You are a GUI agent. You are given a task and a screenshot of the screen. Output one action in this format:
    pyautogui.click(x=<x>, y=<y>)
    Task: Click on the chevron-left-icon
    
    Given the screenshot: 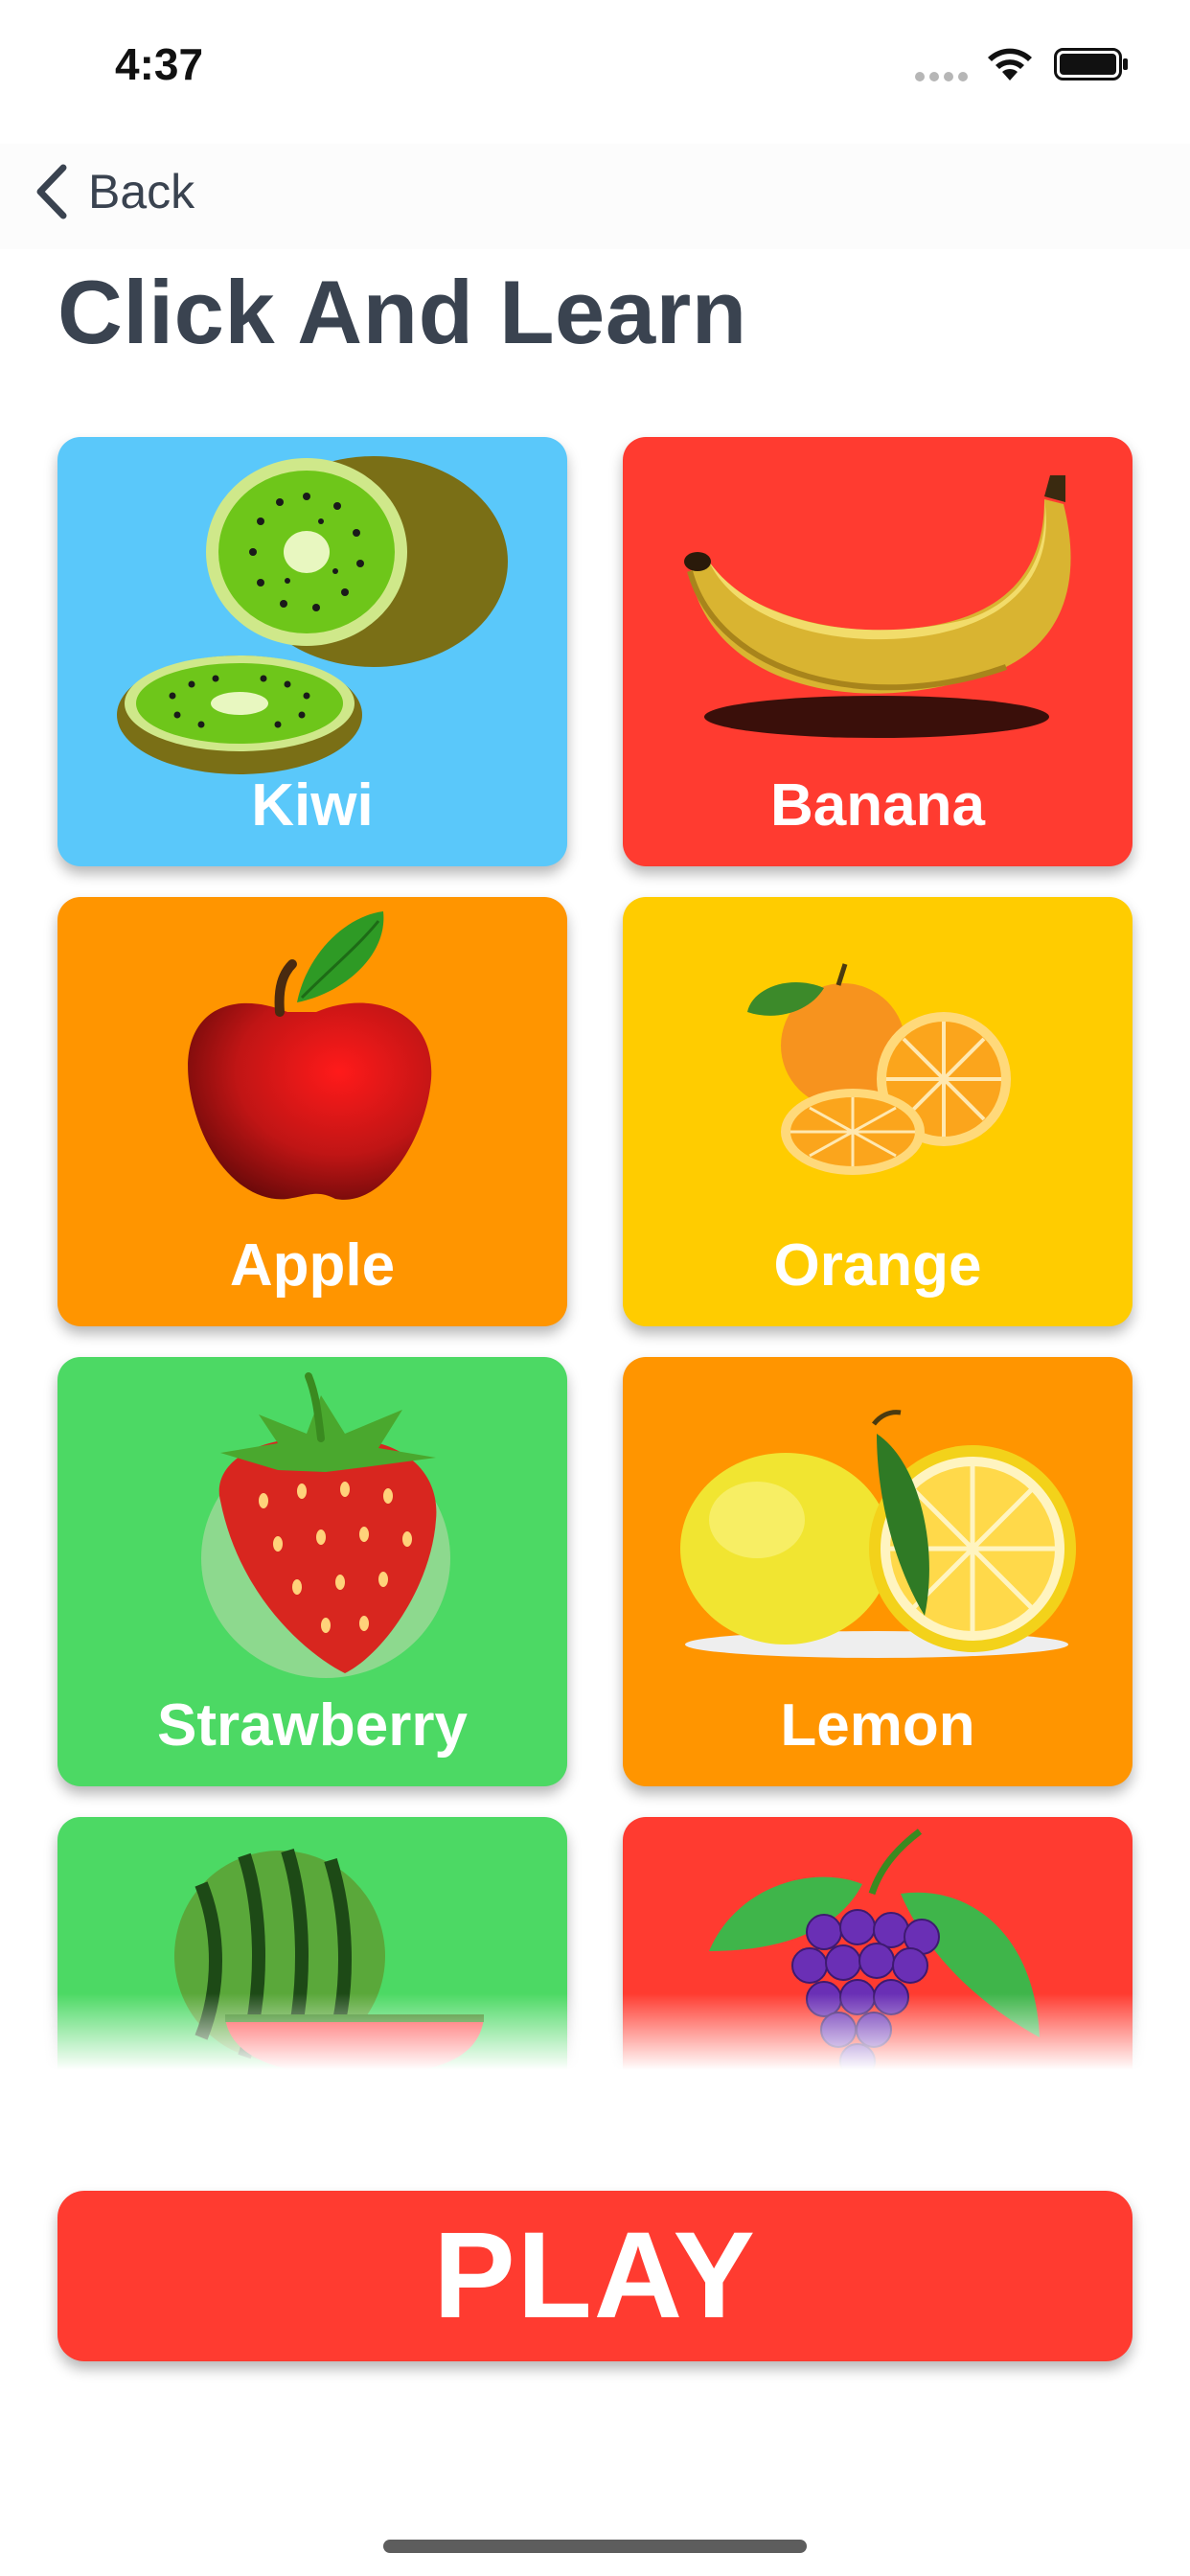 What is the action you would take?
    pyautogui.click(x=52, y=191)
    